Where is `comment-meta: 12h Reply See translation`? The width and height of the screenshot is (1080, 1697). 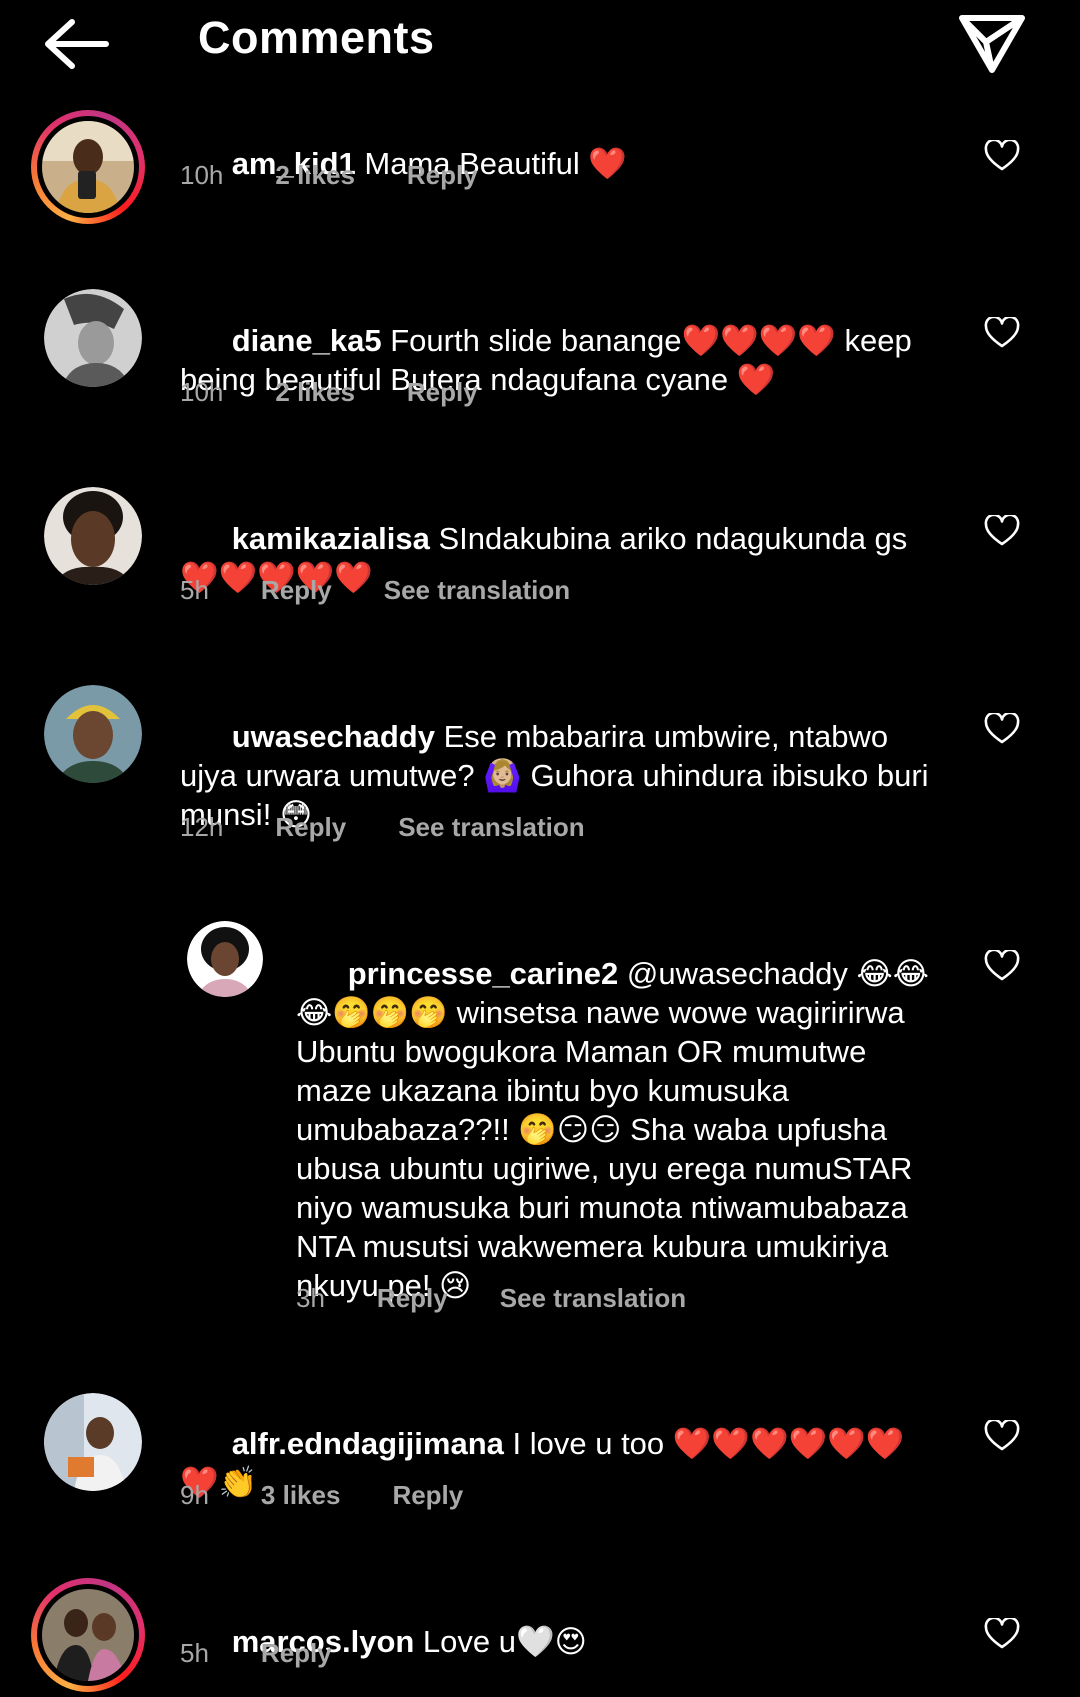
comment-meta: 12h Reply See translation is located at coordinates (408, 827).